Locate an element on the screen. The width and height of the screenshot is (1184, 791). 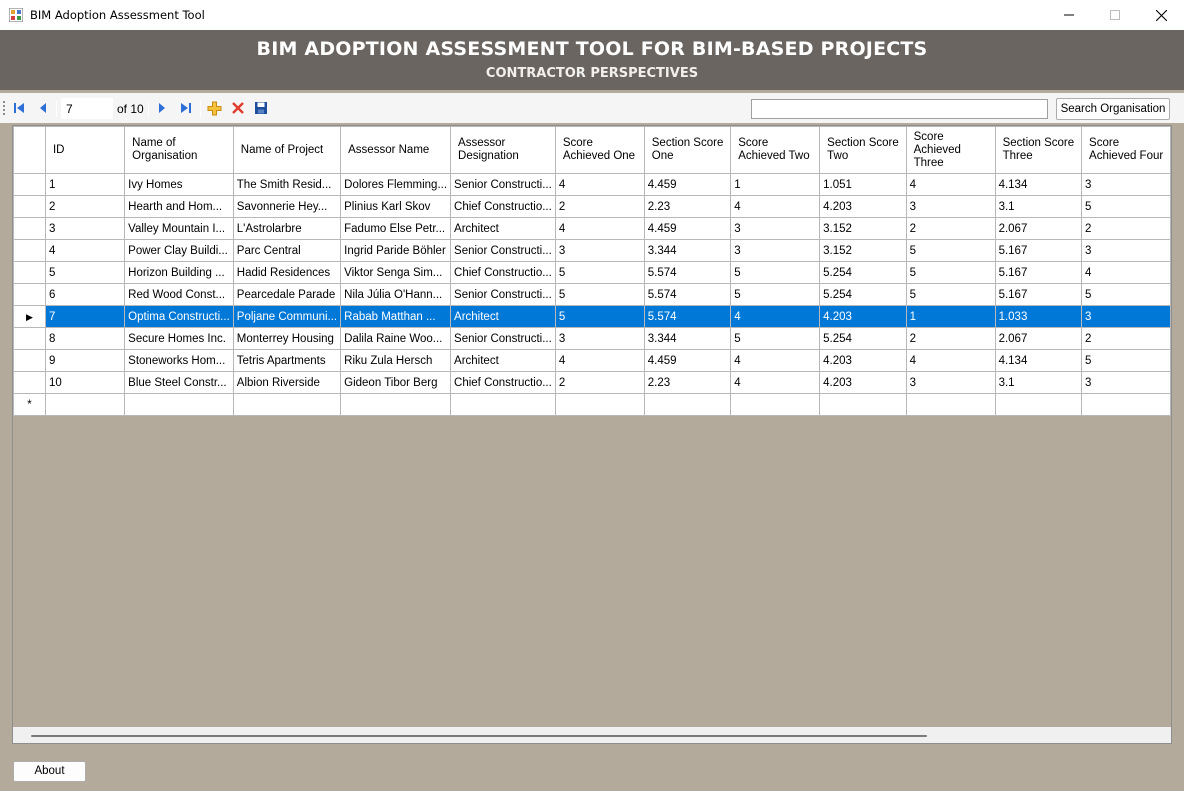
table-cell: Hadid Residences is located at coordinates (287, 272).